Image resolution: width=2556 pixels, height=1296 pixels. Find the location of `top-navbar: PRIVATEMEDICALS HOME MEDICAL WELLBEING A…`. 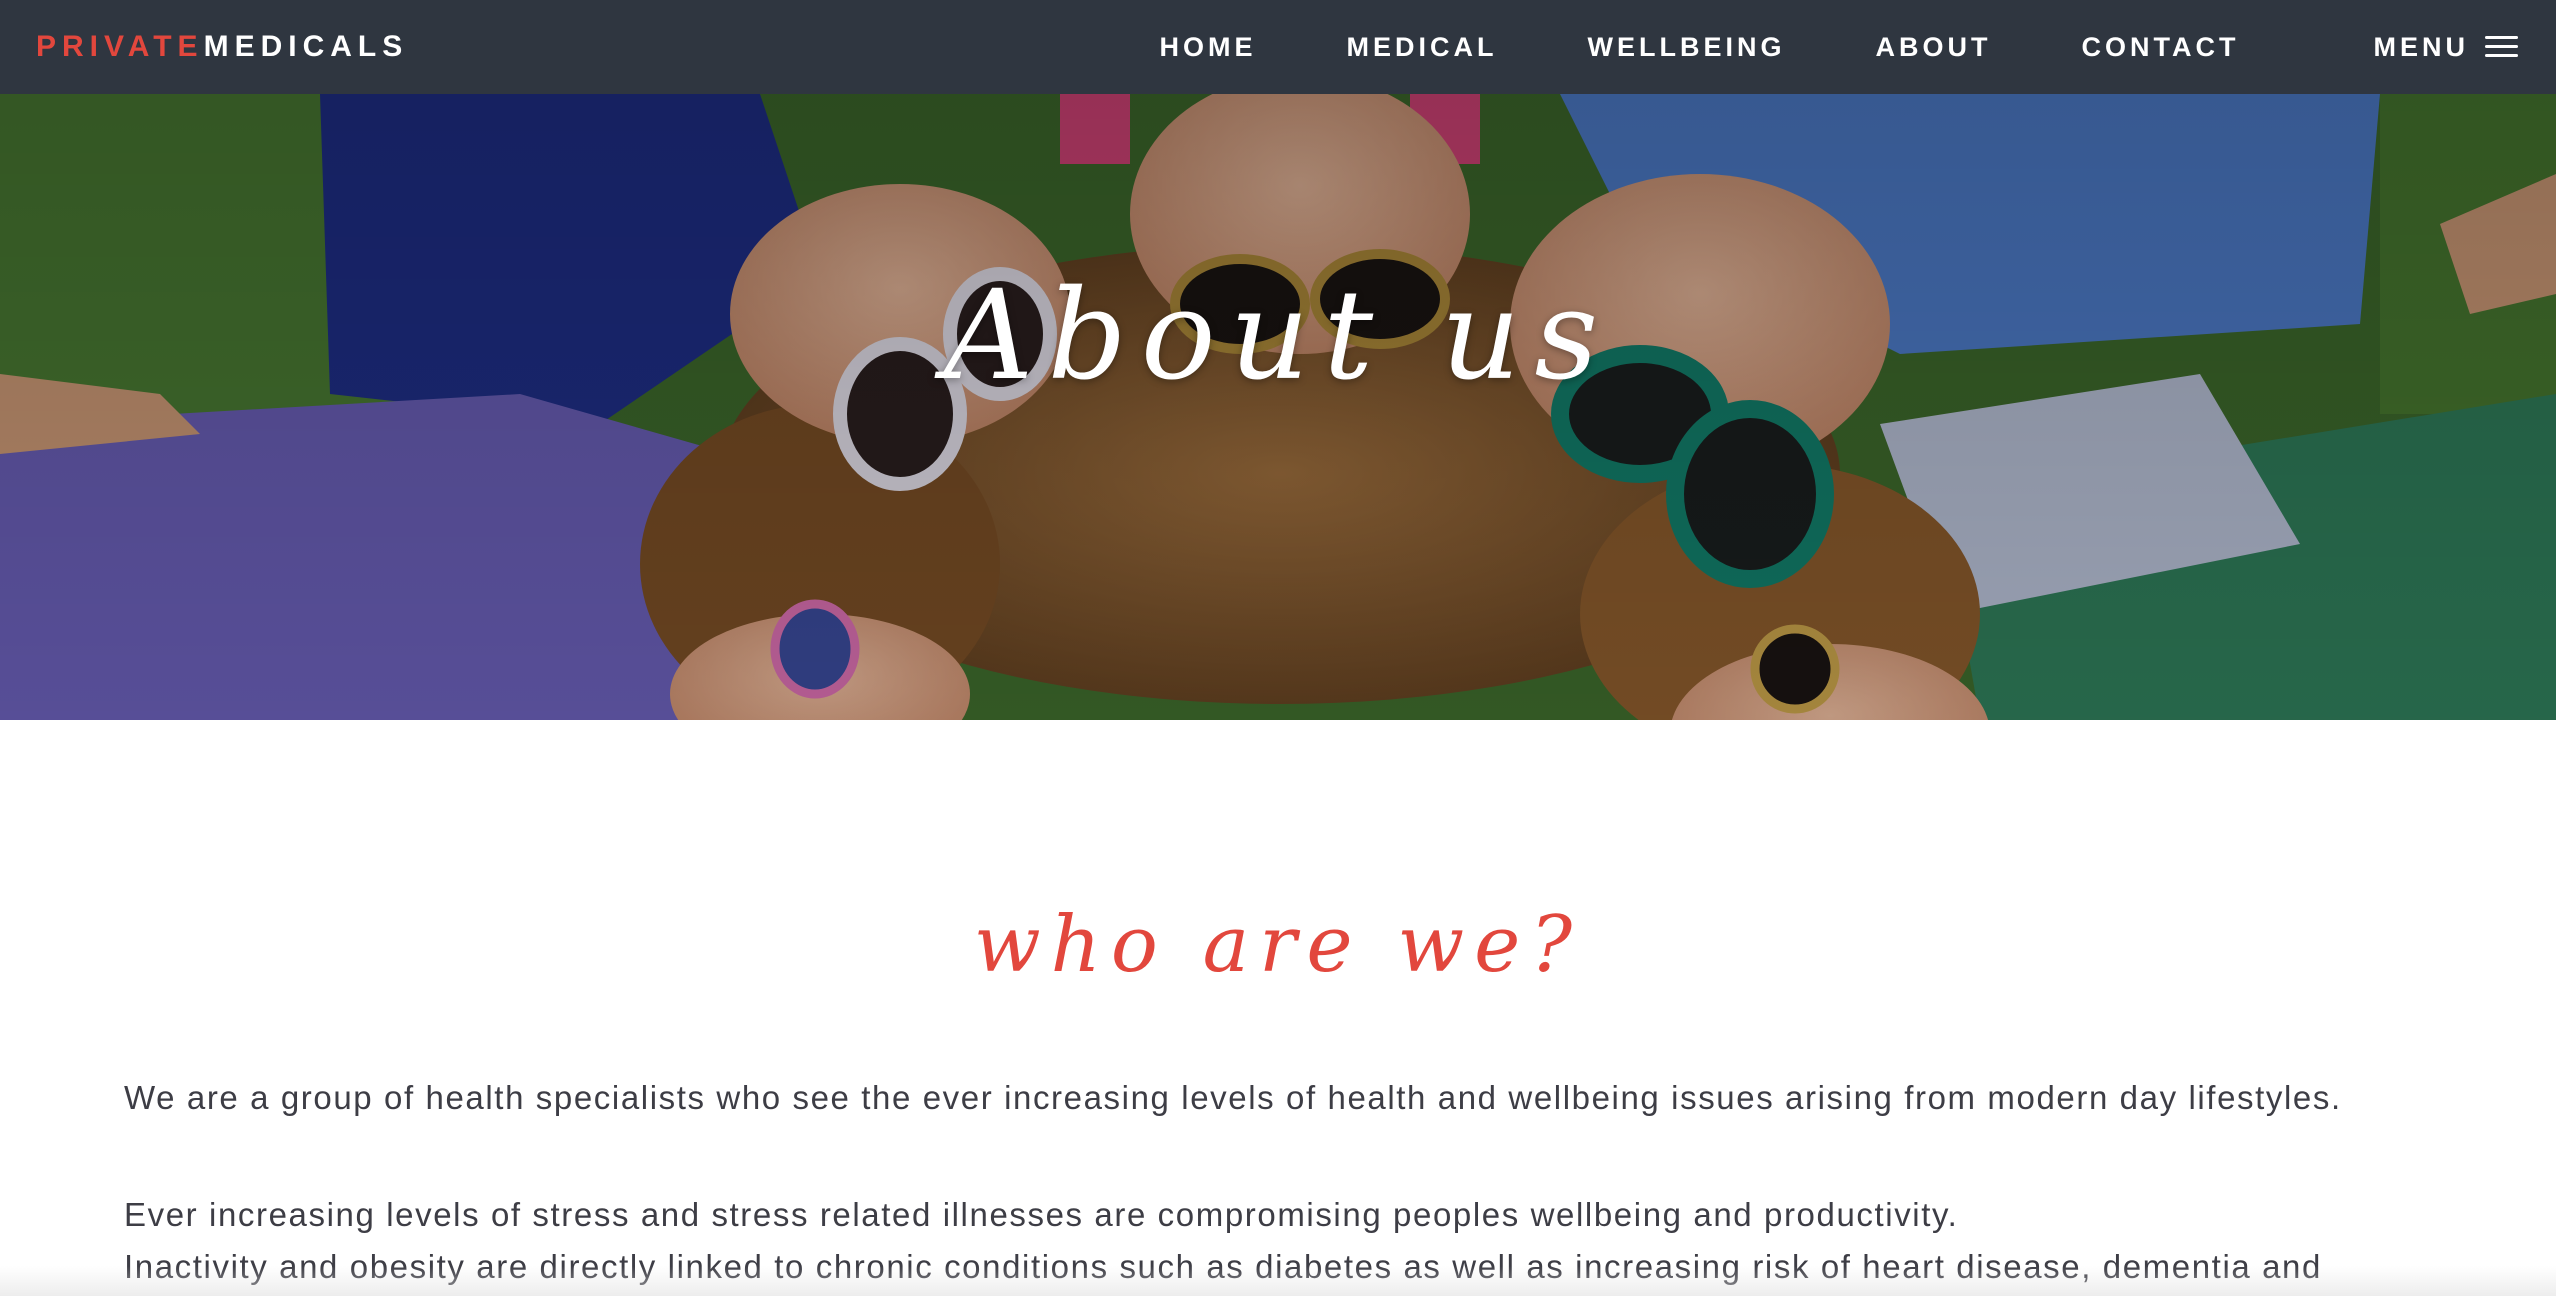

top-navbar: PRIVATEMEDICALS HOME MEDICAL WELLBEING A… is located at coordinates (1278, 47).